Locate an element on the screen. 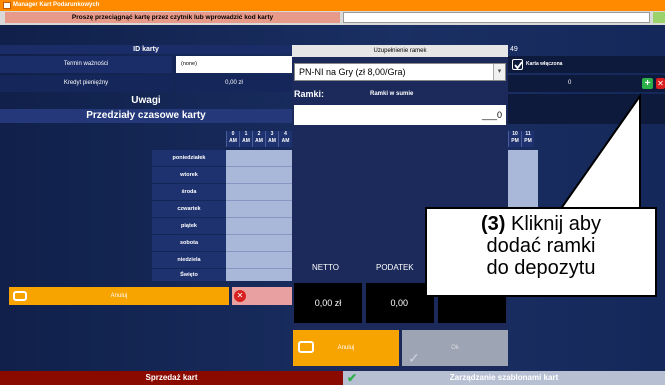 The width and height of the screenshot is (665, 385). callout-line-3: do depozytu is located at coordinates (541, 268).